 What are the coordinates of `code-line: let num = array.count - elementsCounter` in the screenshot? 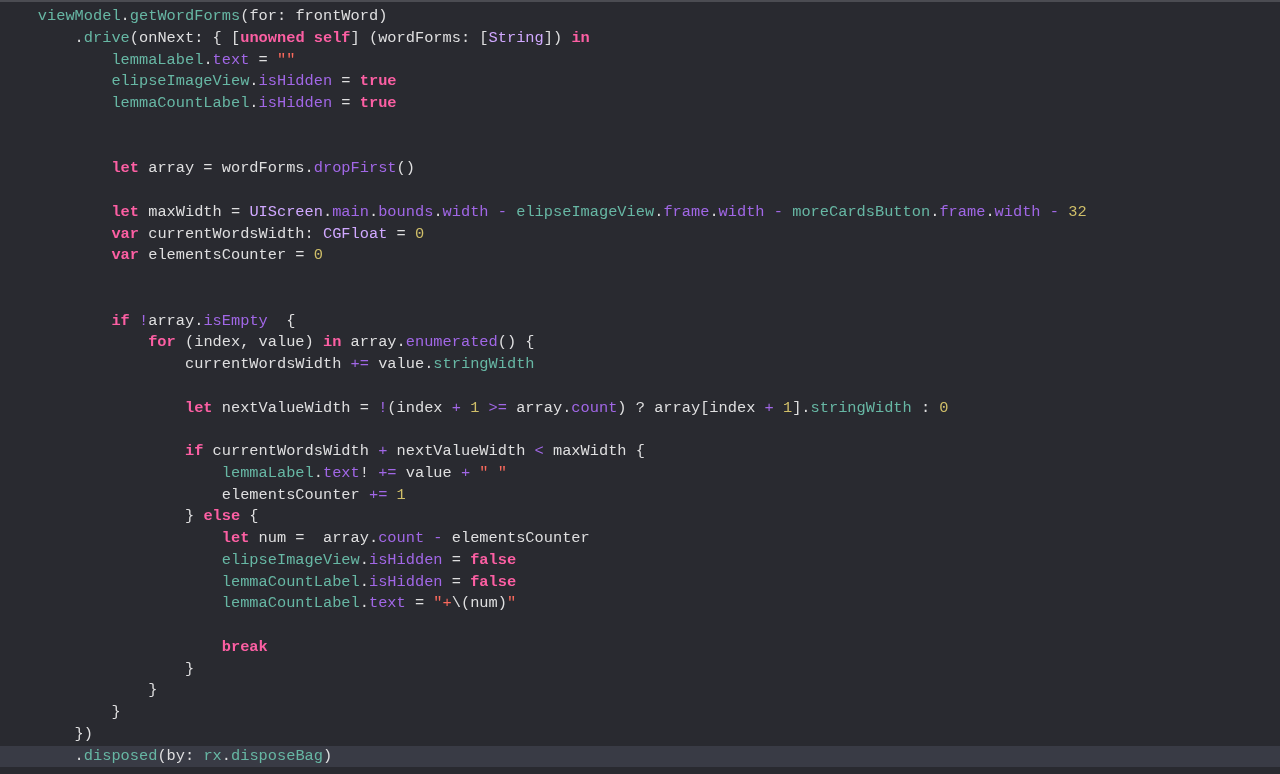 It's located at (405, 538).